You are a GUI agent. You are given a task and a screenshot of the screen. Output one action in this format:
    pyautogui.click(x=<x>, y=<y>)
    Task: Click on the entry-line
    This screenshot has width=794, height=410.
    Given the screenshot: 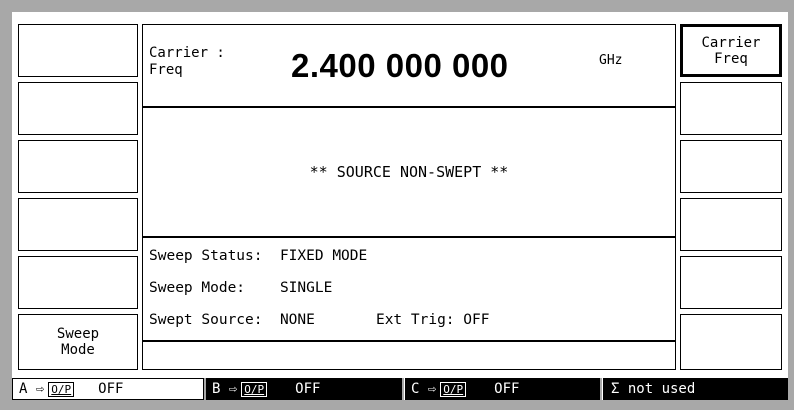 What is the action you would take?
    pyautogui.click(x=409, y=355)
    